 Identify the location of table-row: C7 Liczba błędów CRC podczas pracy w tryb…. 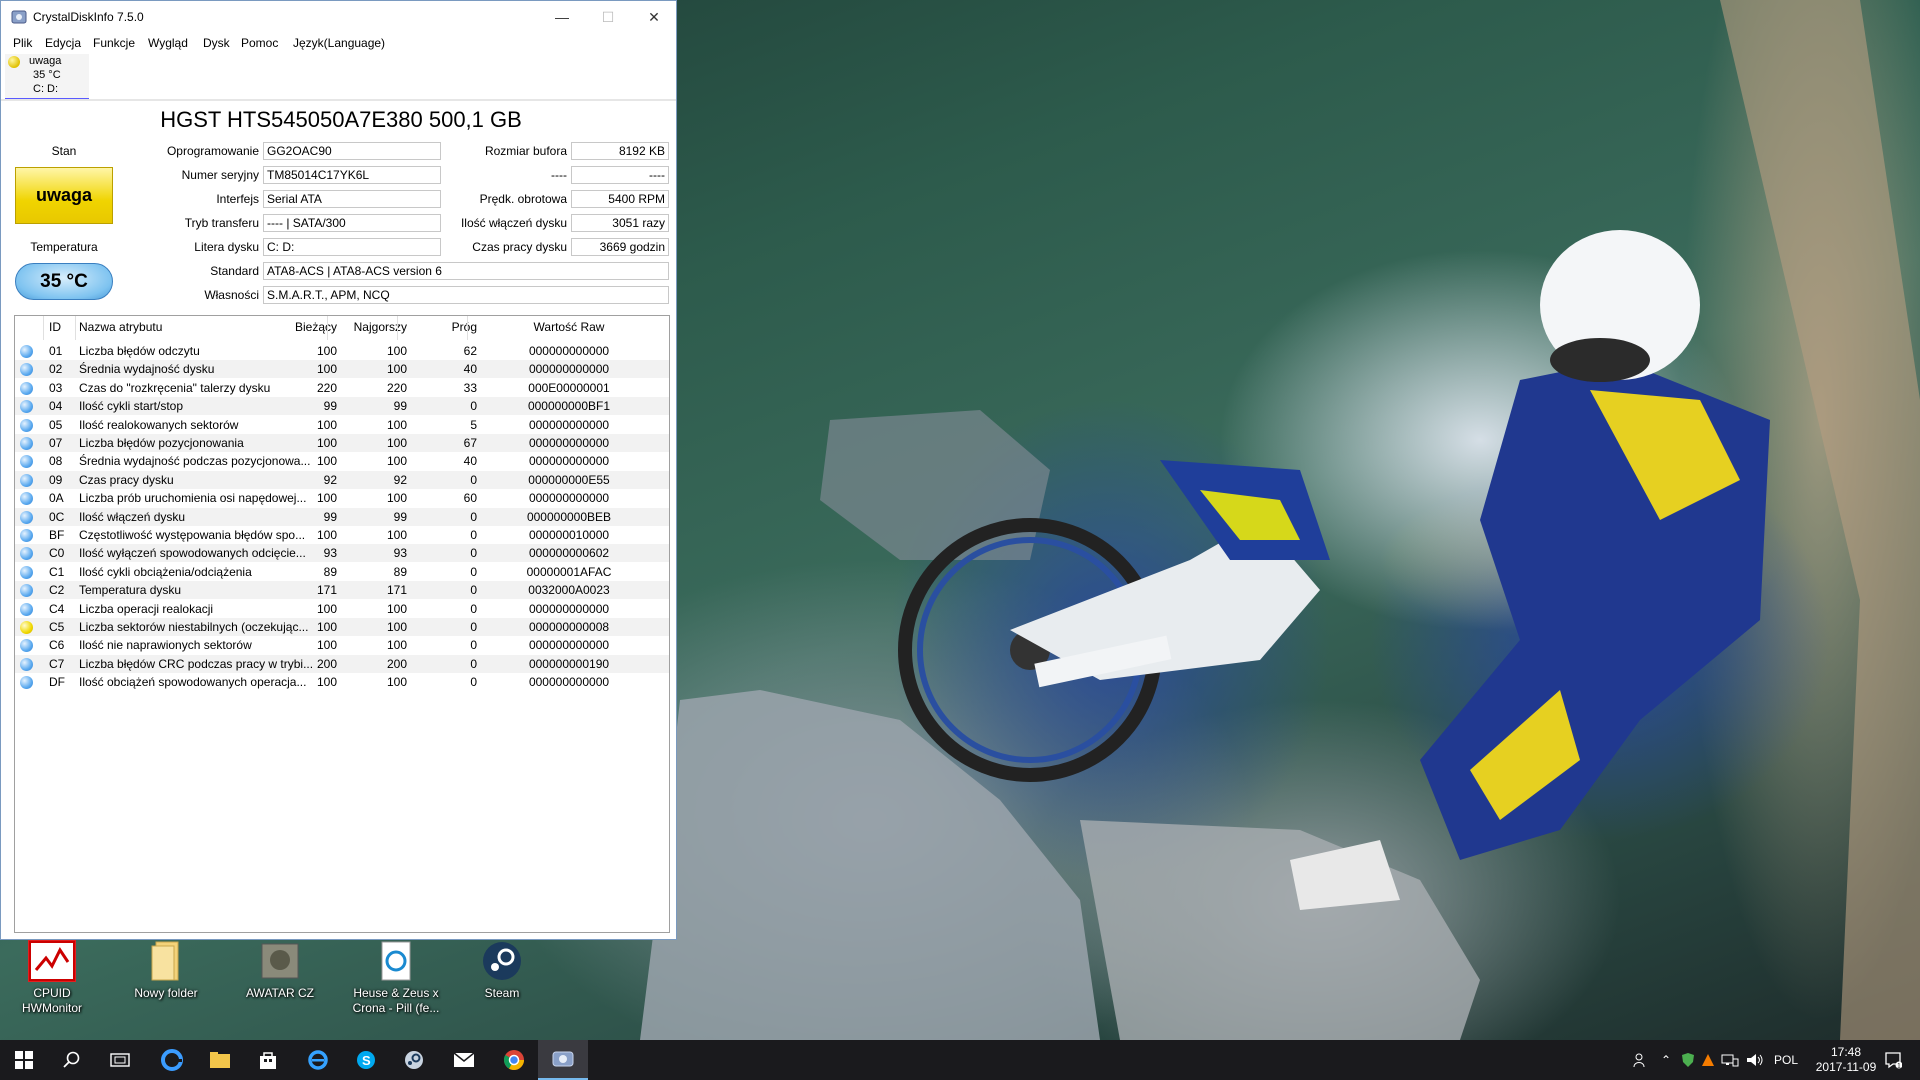
(342, 663).